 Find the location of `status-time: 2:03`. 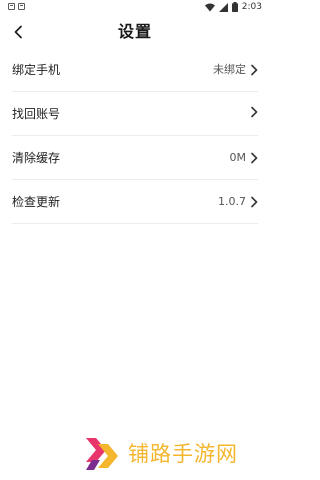

status-time: 2:03 is located at coordinates (251, 7).